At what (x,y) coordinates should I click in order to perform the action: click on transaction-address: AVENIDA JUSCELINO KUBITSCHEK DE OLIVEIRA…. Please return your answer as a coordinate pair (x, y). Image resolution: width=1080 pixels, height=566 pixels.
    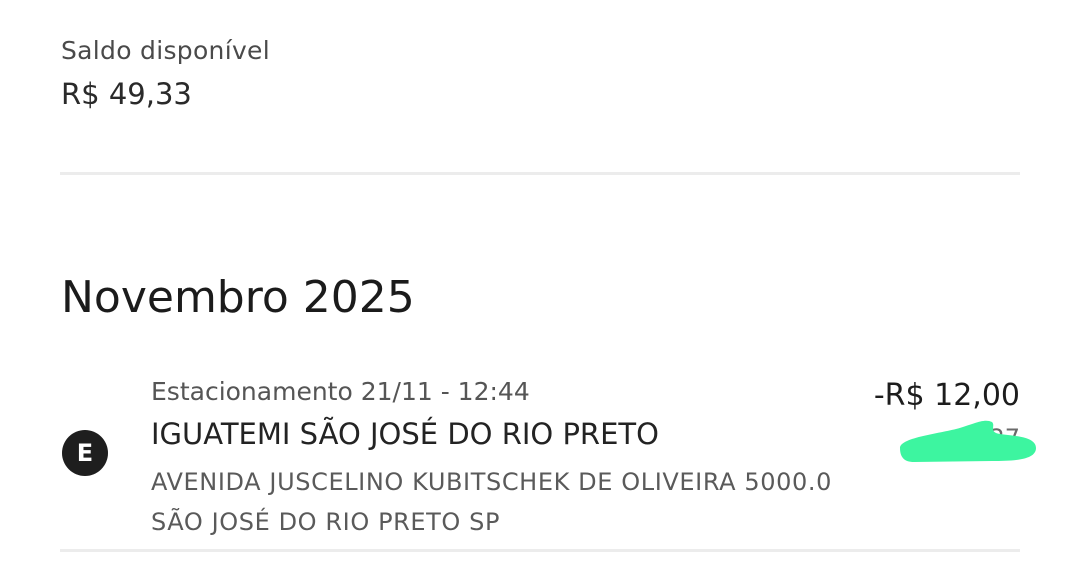
    Looking at the image, I should click on (491, 502).